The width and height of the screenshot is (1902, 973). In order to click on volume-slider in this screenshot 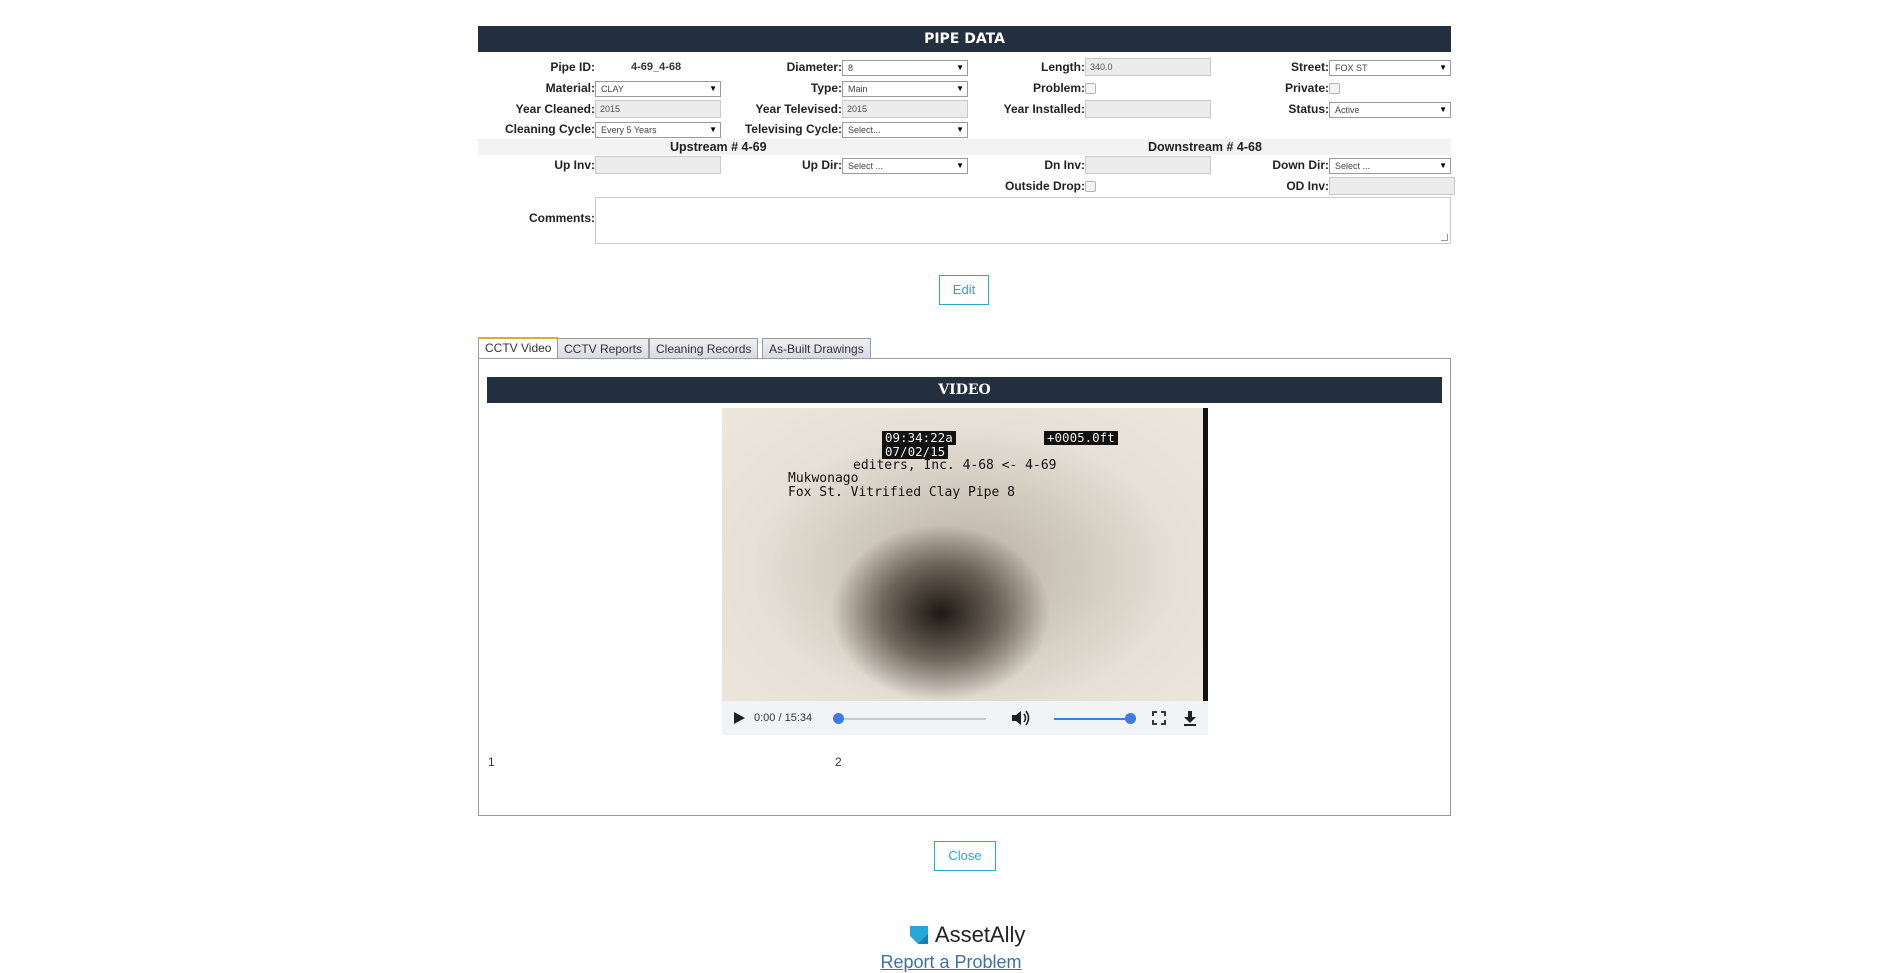, I will do `click(1092, 719)`.